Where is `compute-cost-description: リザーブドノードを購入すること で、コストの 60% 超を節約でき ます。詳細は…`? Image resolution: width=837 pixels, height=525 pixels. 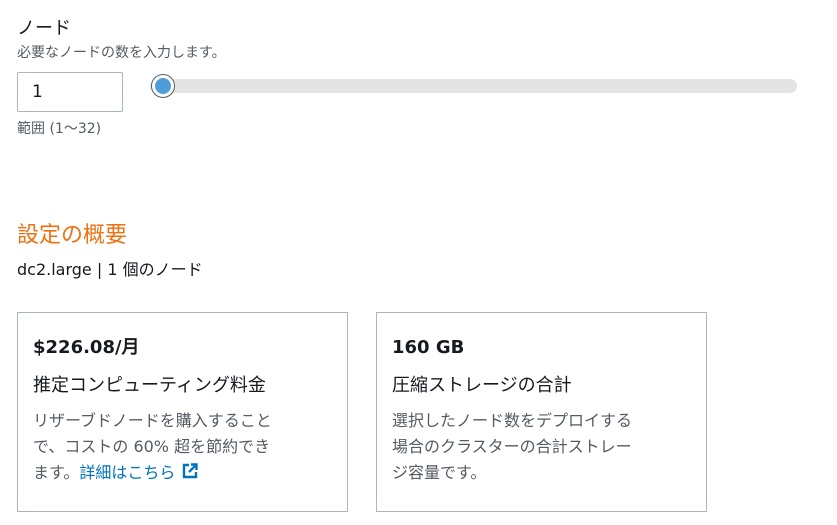
compute-cost-description: リザーブドノードを購入すること で、コストの 60% 超を節約でき ます。詳細は… is located at coordinates (183, 447).